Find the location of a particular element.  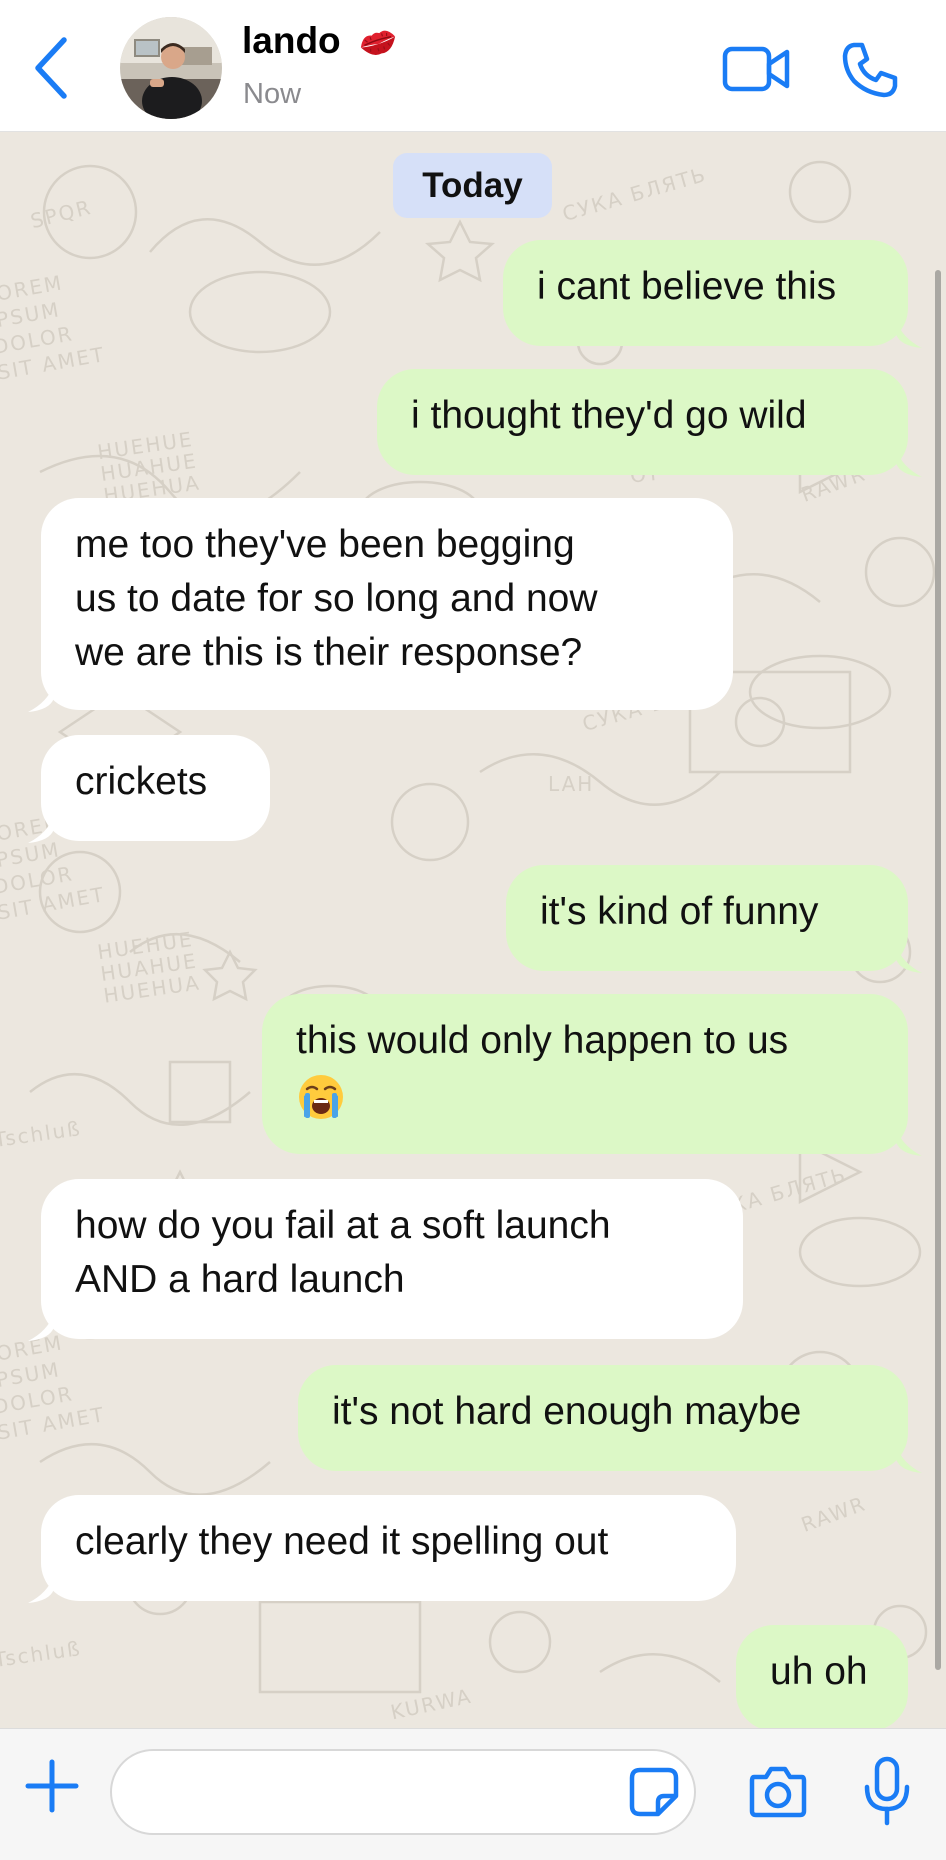

message-bubble-outgoing: it's not hard enough maybe is located at coordinates (603, 1418).